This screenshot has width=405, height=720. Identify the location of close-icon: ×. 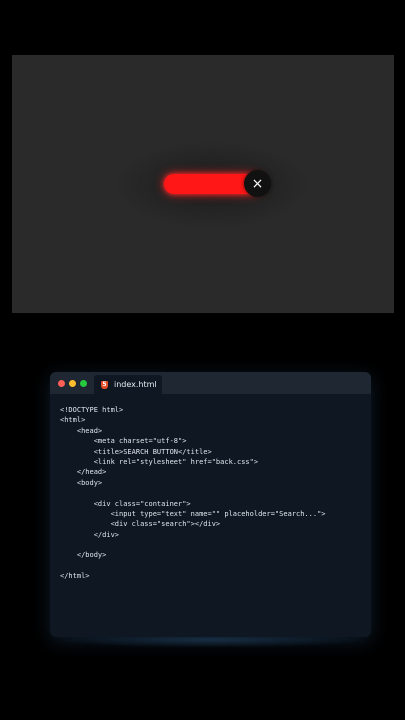
(257, 183).